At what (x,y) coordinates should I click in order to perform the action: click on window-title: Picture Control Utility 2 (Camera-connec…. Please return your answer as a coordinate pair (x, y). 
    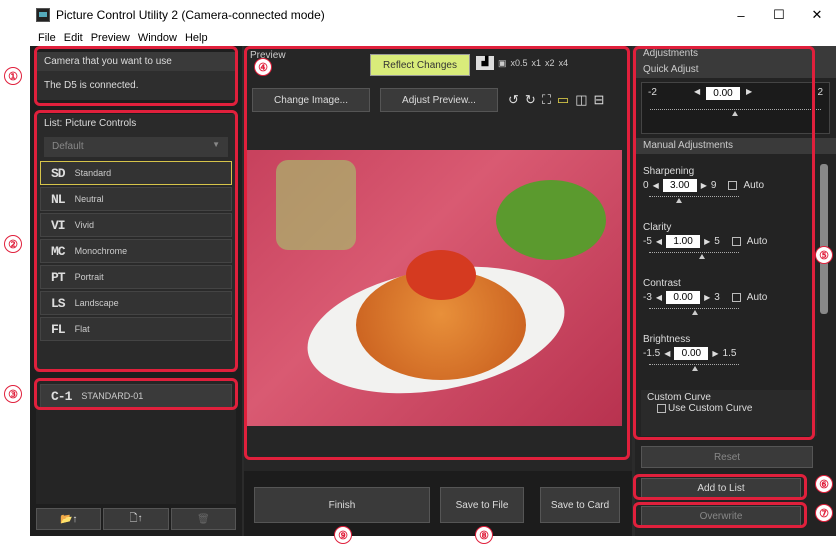
    Looking at the image, I should click on (190, 15).